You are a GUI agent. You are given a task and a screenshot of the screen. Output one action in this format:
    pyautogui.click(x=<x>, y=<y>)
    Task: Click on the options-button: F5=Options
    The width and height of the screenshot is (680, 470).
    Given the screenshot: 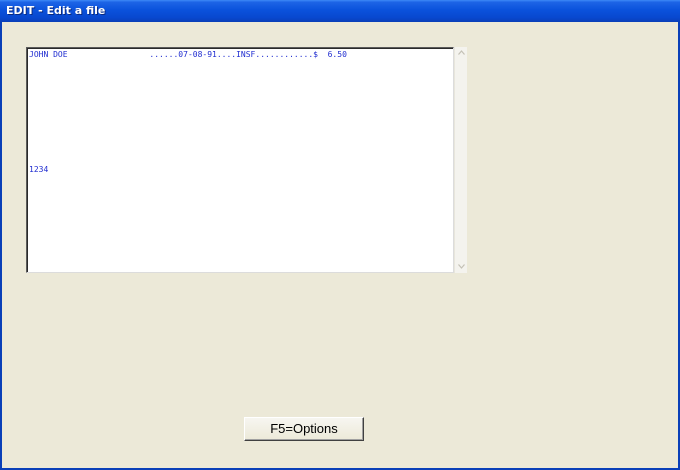 What is the action you would take?
    pyautogui.click(x=304, y=429)
    